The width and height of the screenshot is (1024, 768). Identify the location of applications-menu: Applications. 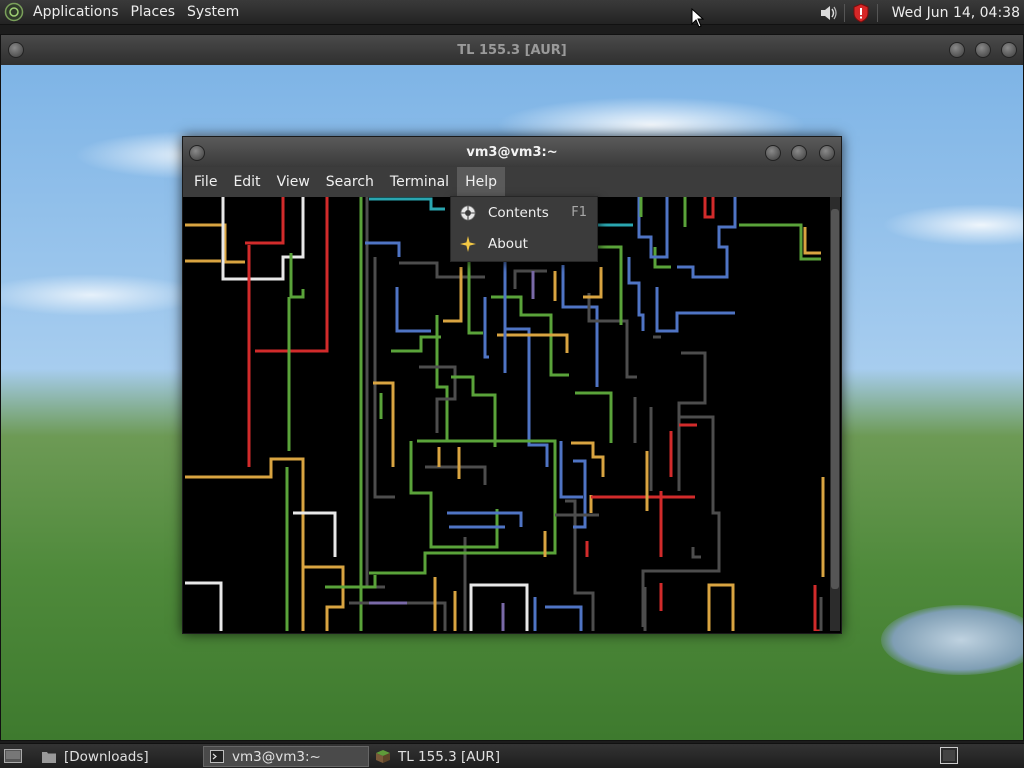
(76, 12).